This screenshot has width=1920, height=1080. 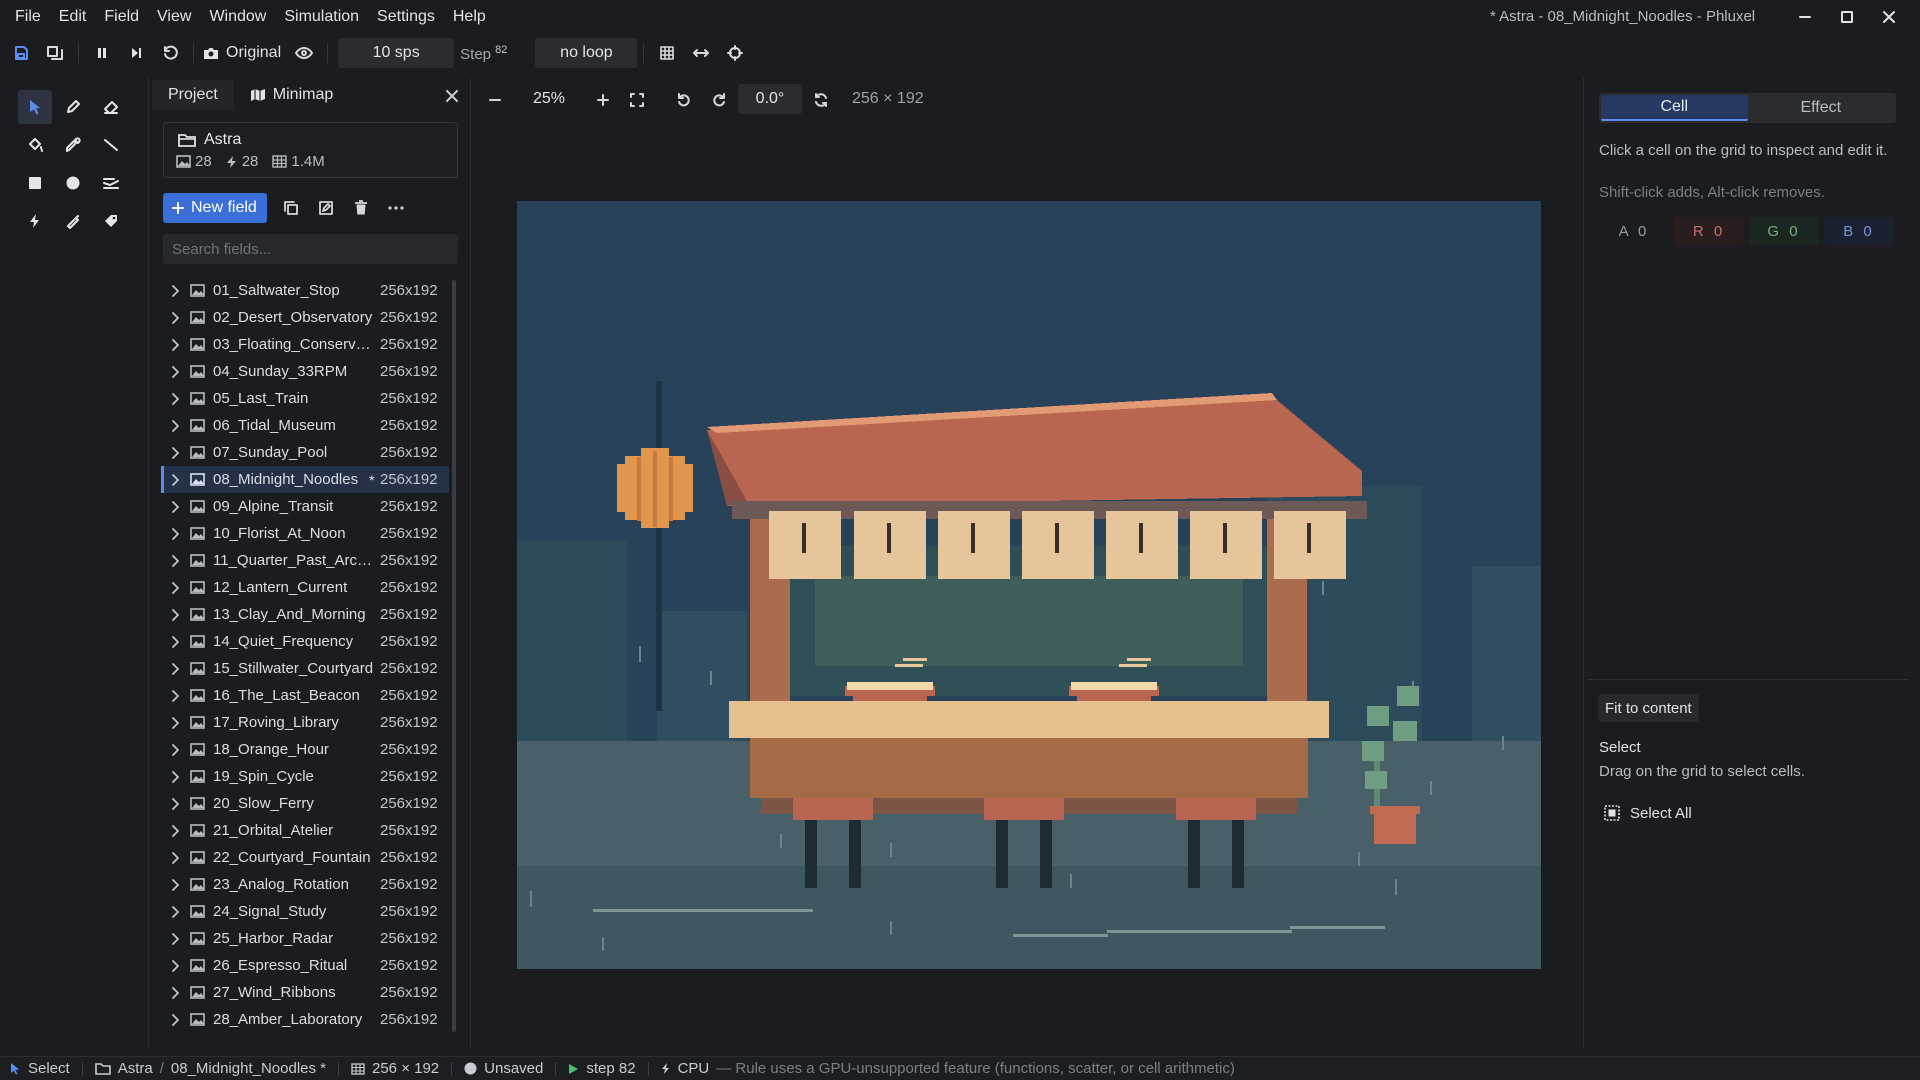 I want to click on eyedropper-icon, so click(x=73, y=145).